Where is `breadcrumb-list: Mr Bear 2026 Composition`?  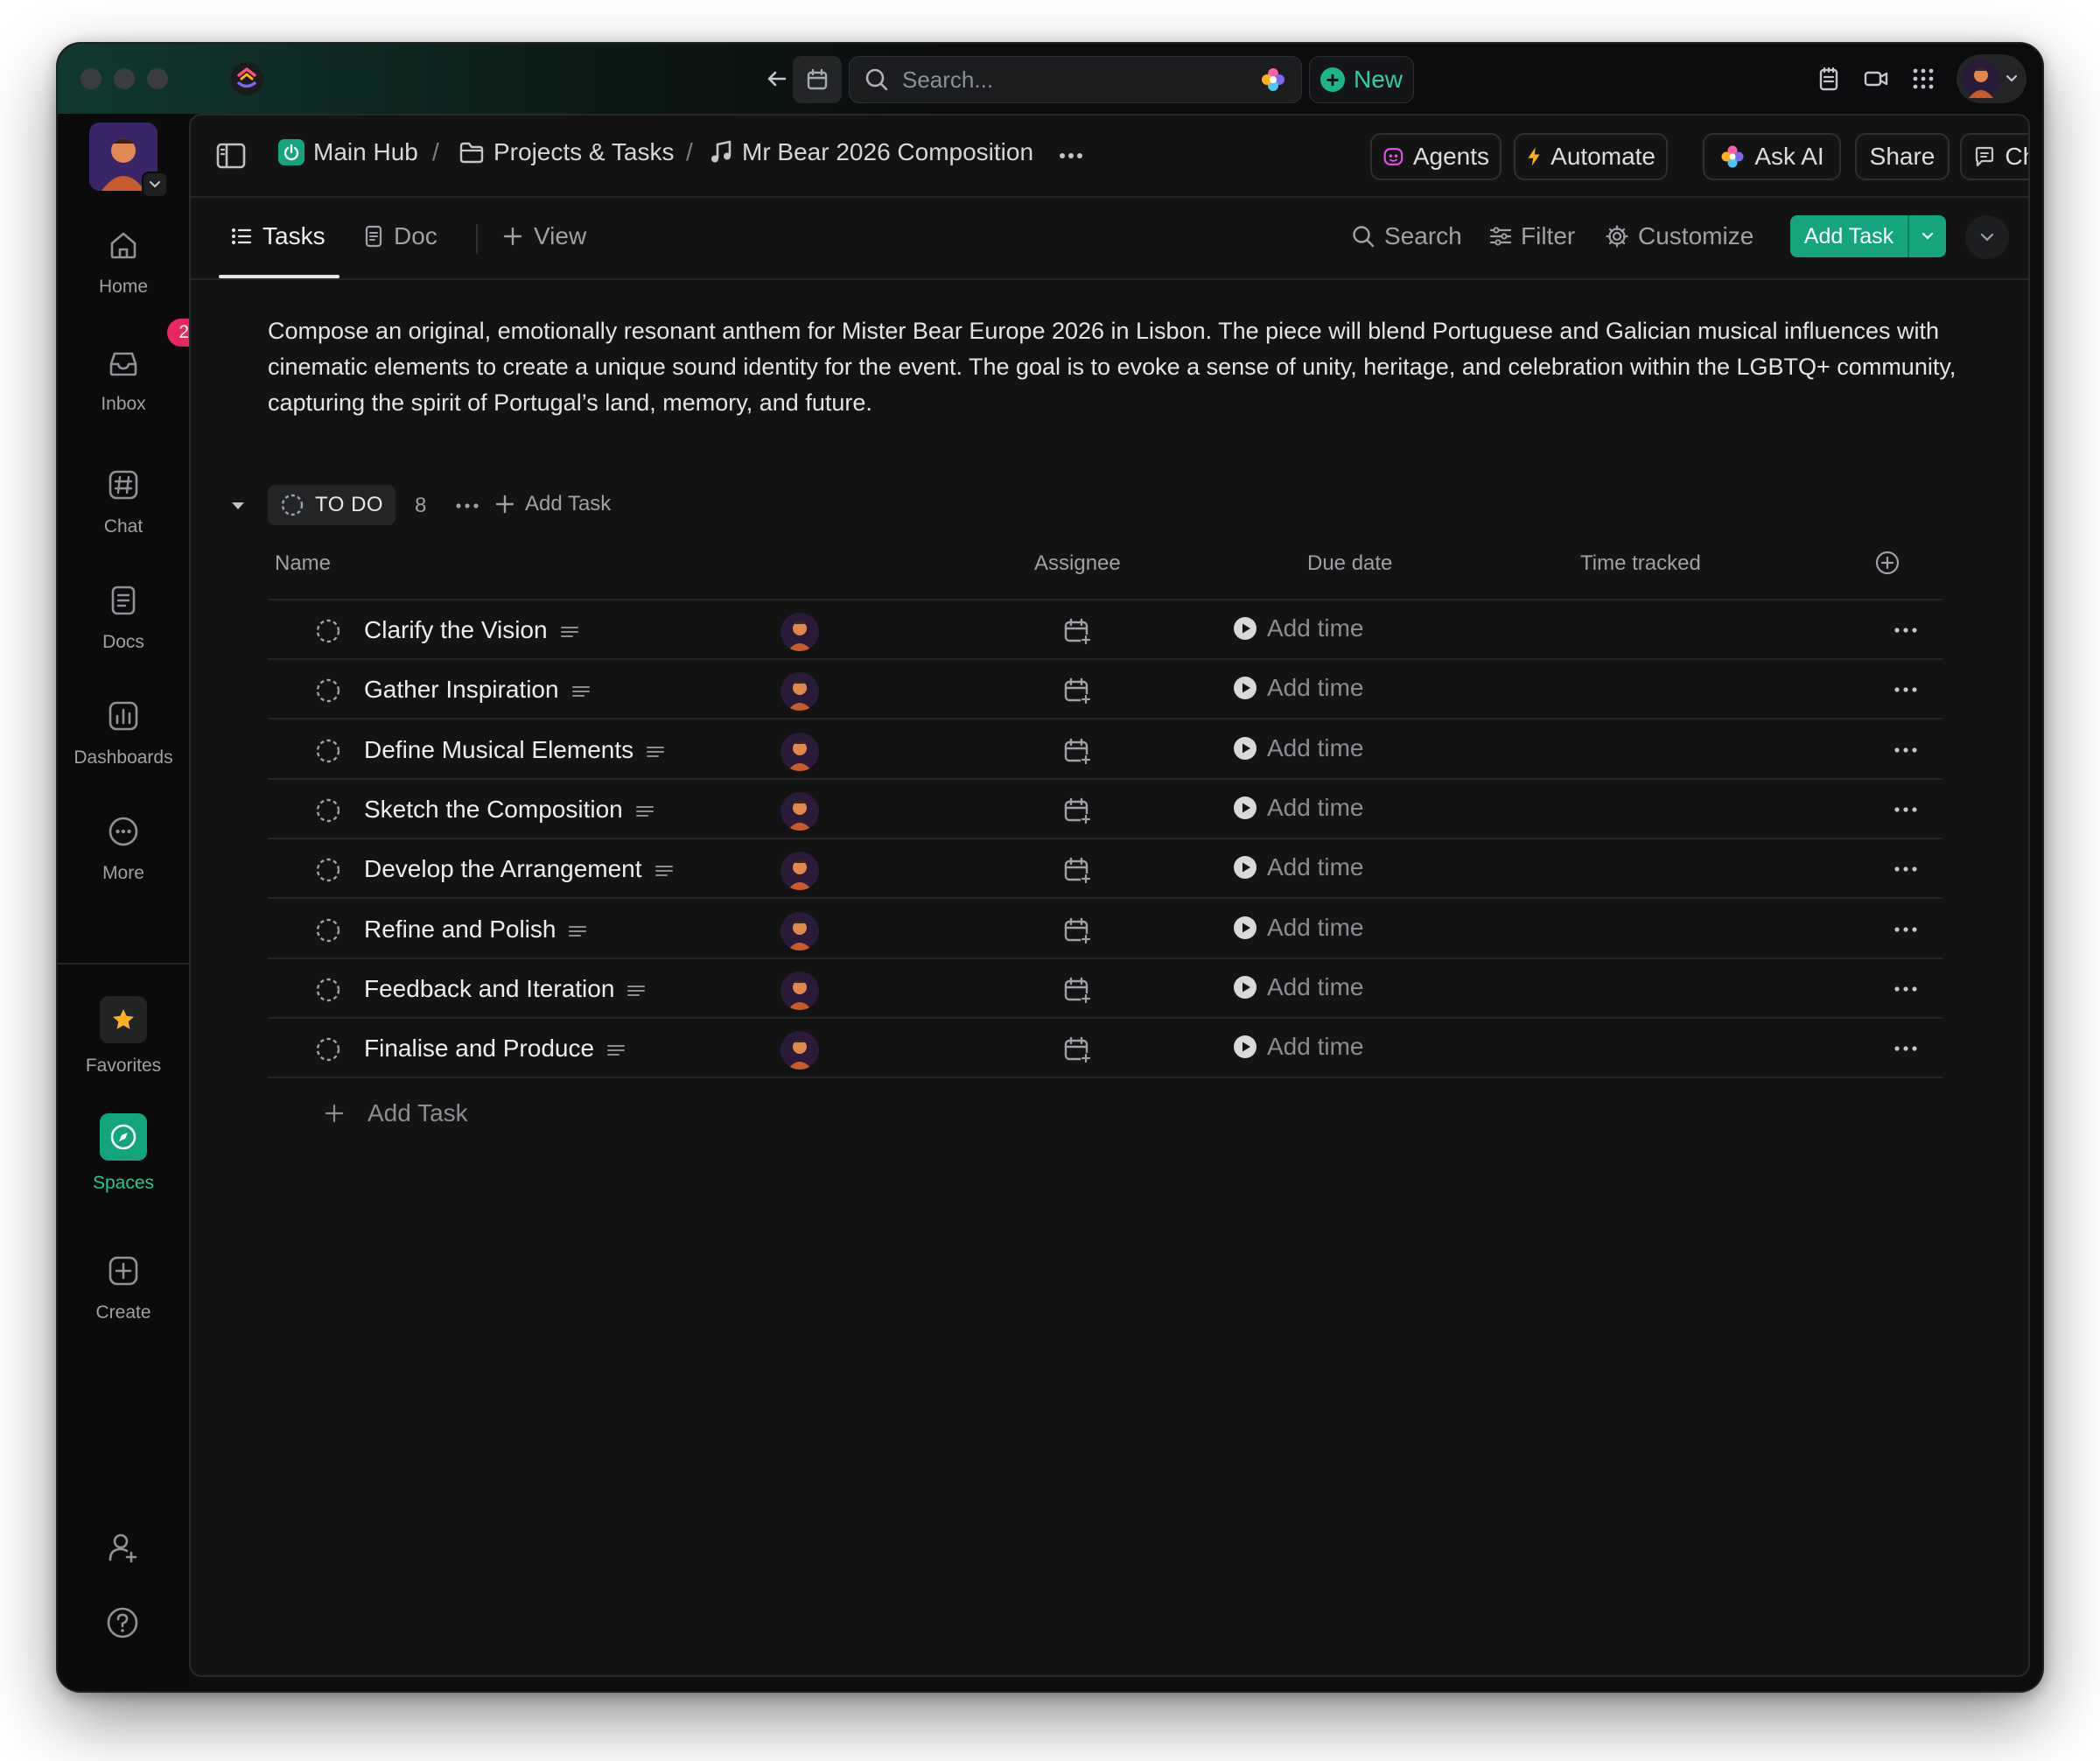
breadcrumb-list: Mr Bear 2026 Composition is located at coordinates (871, 152).